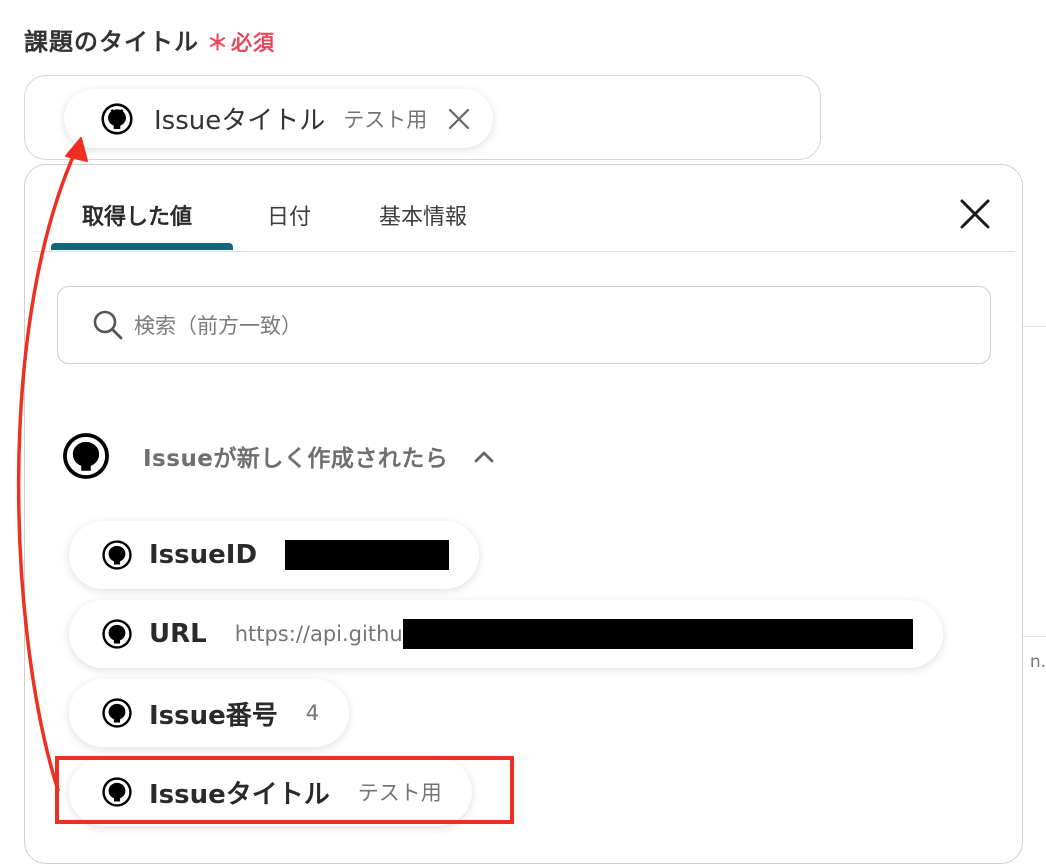 Image resolution: width=1046 pixels, height=864 pixels. Describe the element at coordinates (274, 555) in the screenshot. I see `value-row-issue-id: IssueID` at that location.